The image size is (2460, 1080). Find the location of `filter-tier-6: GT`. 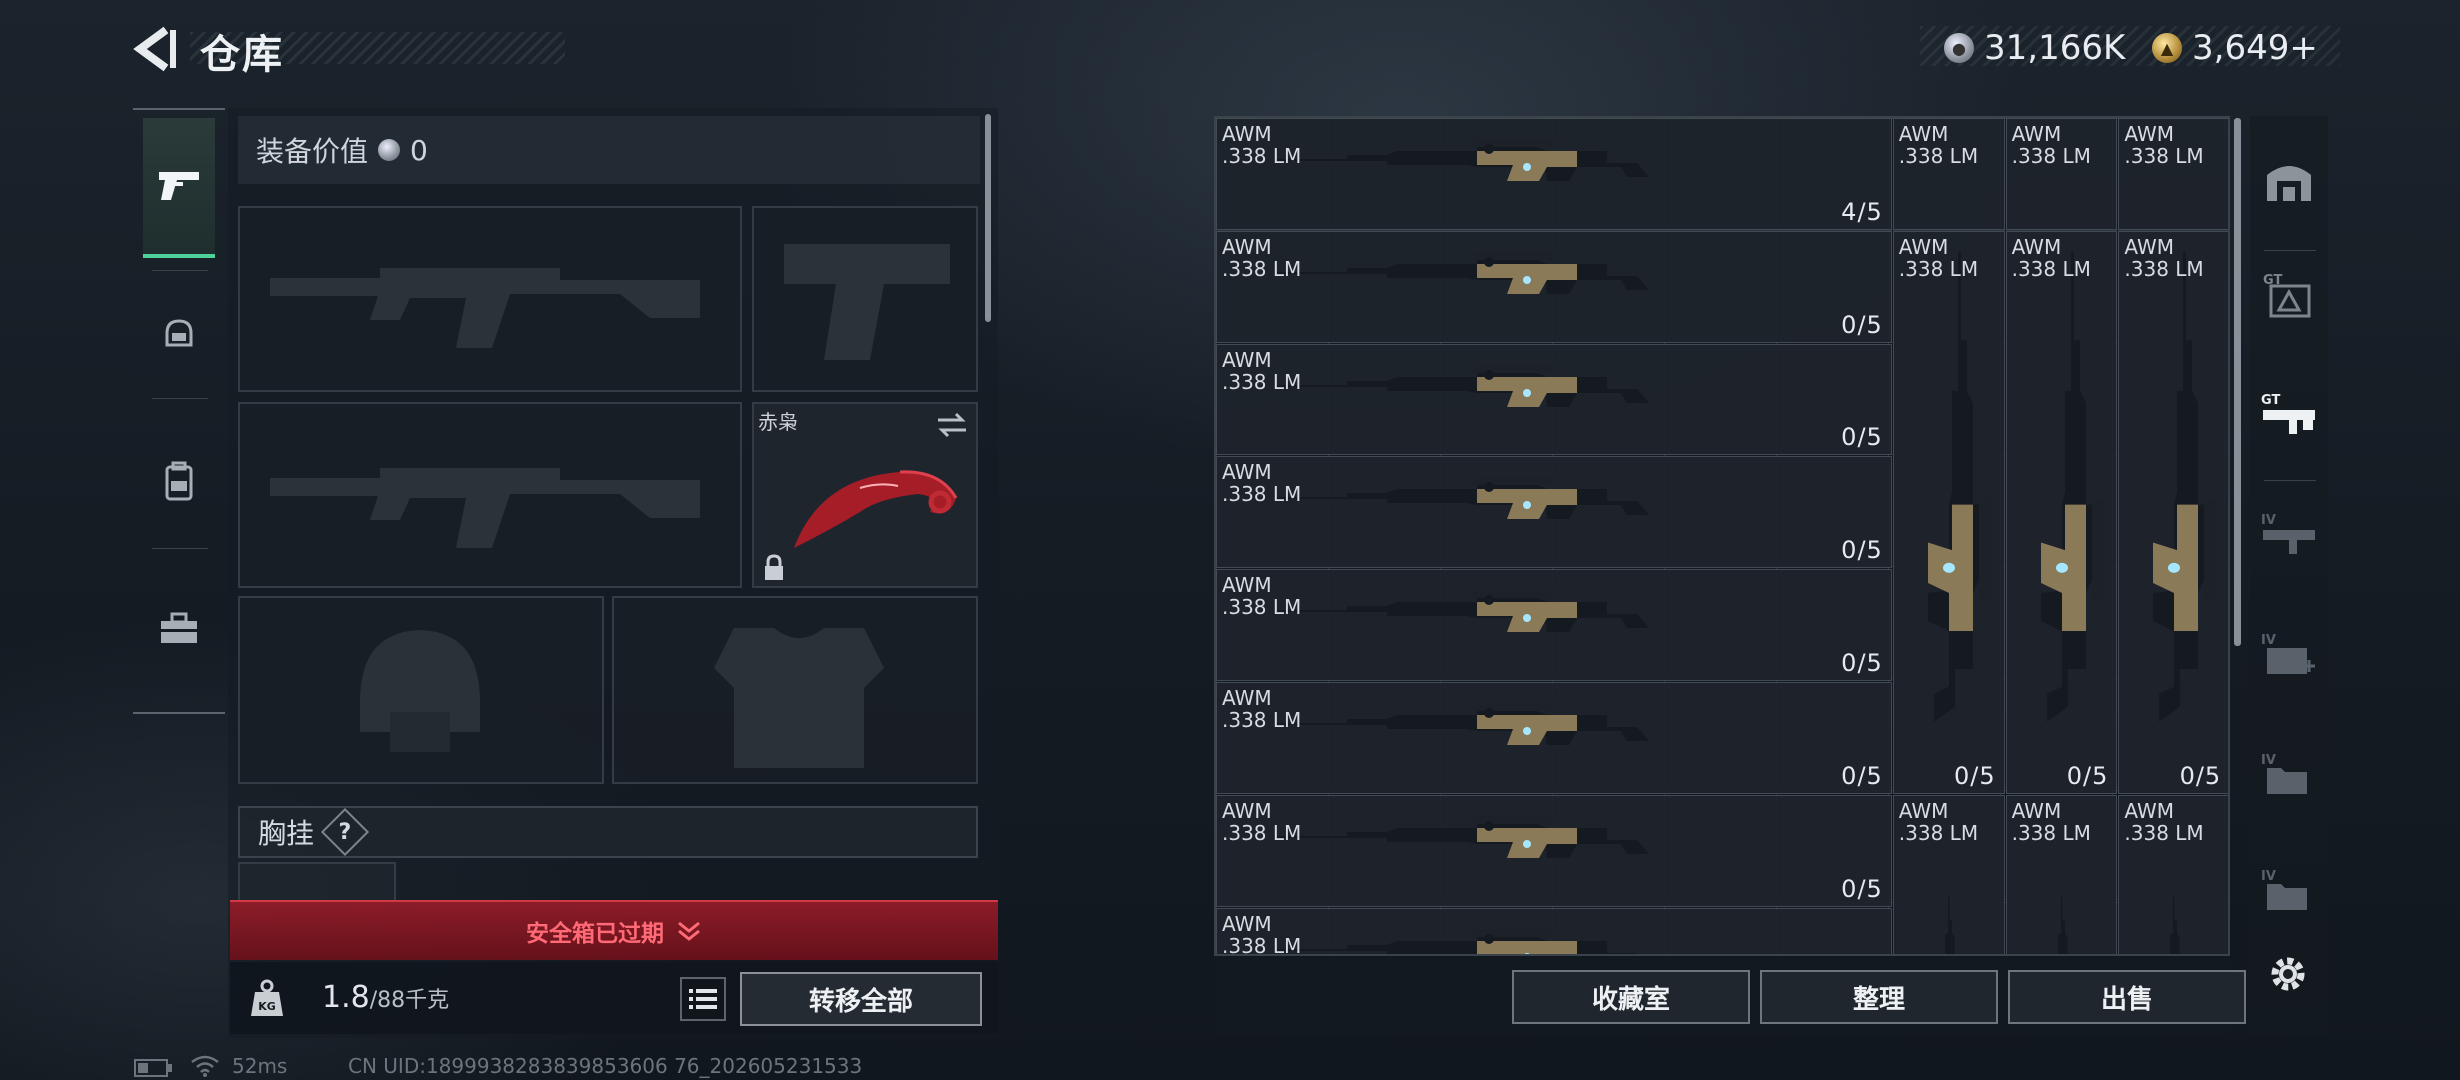

filter-tier-6: GT is located at coordinates (2289, 295).